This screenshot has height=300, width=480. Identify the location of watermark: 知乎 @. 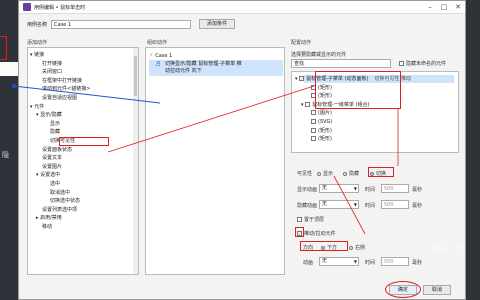
(447, 249).